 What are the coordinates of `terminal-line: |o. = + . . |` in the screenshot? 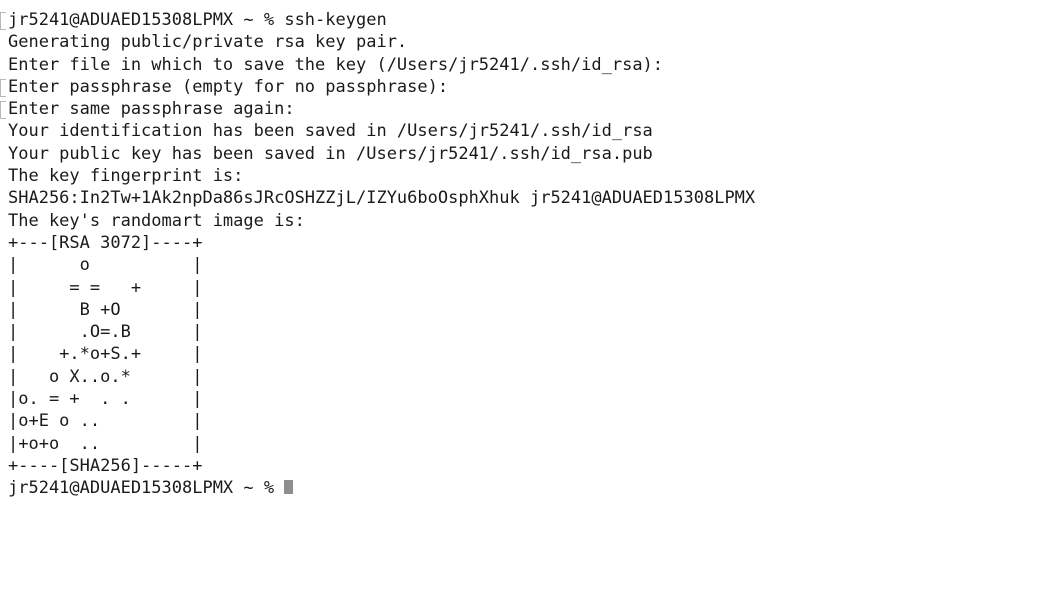 It's located at (105, 399).